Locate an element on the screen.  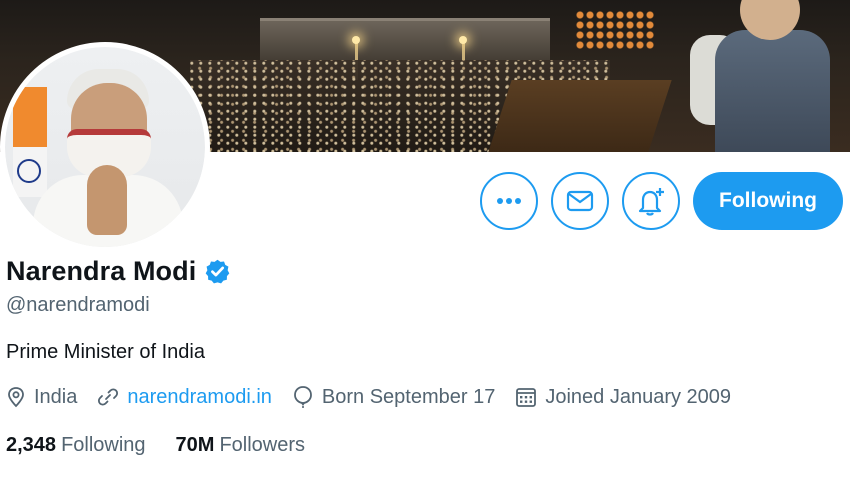
notifications-button is located at coordinates (651, 201).